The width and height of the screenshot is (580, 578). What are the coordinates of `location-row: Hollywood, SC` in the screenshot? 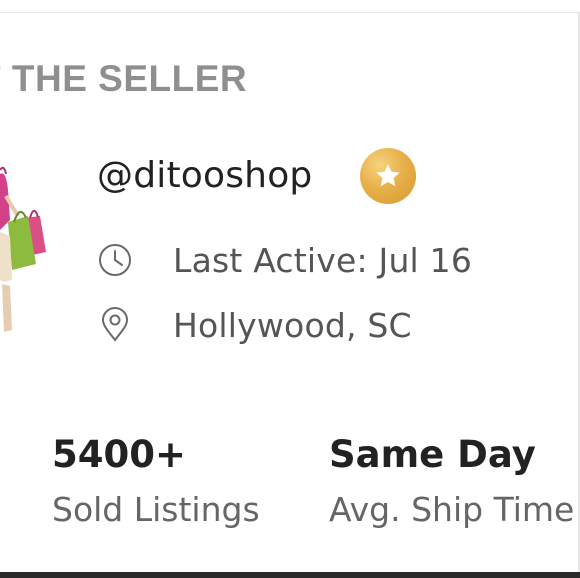 It's located at (254, 325).